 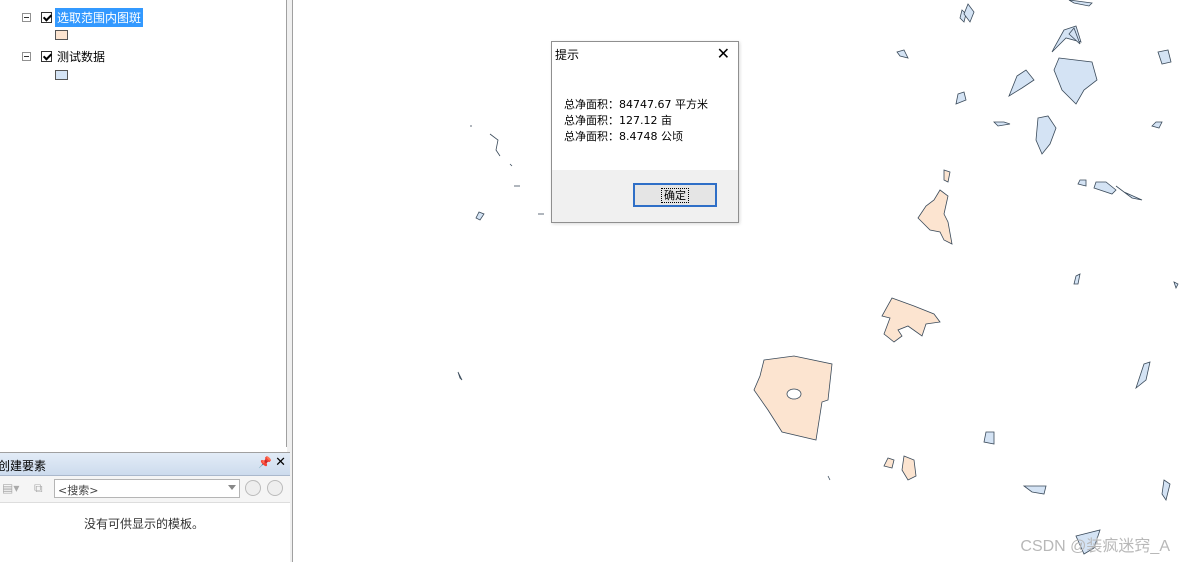 What do you see at coordinates (23, 466) in the screenshot?
I see `panel-title: 创建要素` at bounding box center [23, 466].